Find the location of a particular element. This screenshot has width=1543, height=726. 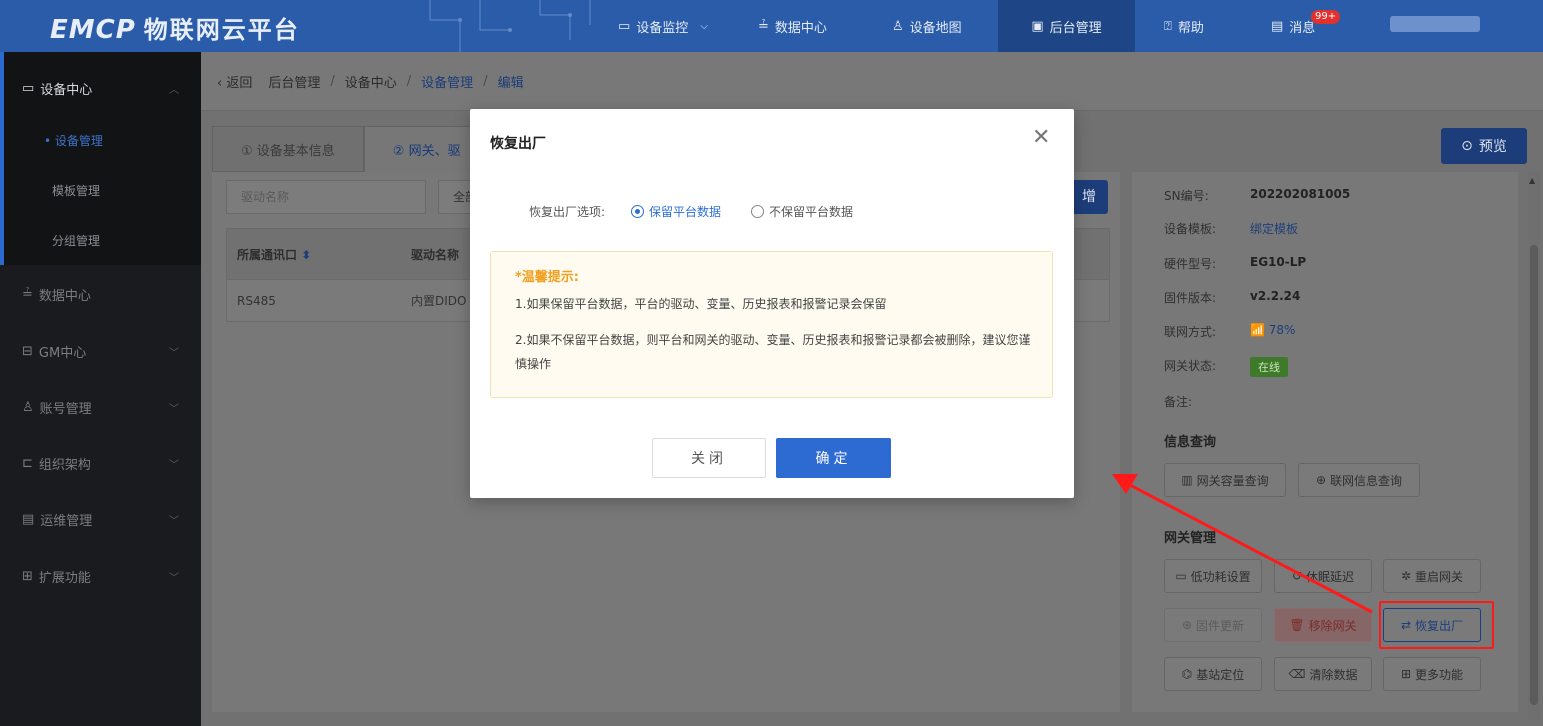

highlight-box is located at coordinates (1436, 625).